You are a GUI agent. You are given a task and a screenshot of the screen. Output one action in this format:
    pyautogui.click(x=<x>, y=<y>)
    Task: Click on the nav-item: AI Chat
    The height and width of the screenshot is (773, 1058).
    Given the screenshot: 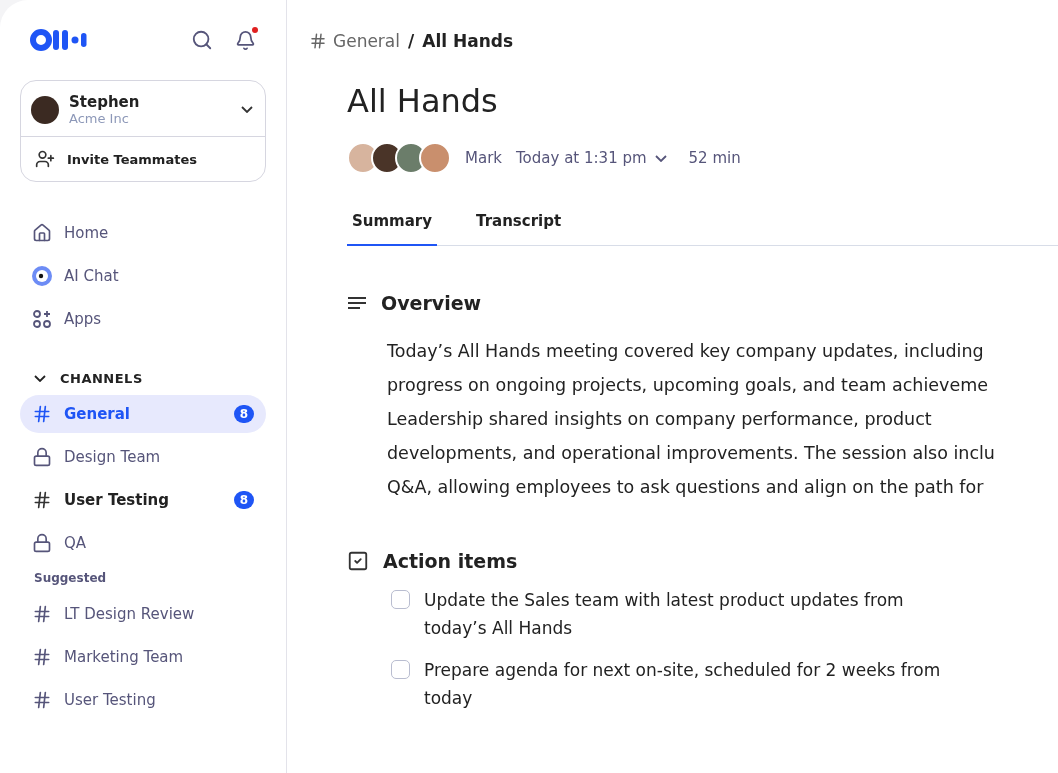 What is the action you would take?
    pyautogui.click(x=143, y=276)
    